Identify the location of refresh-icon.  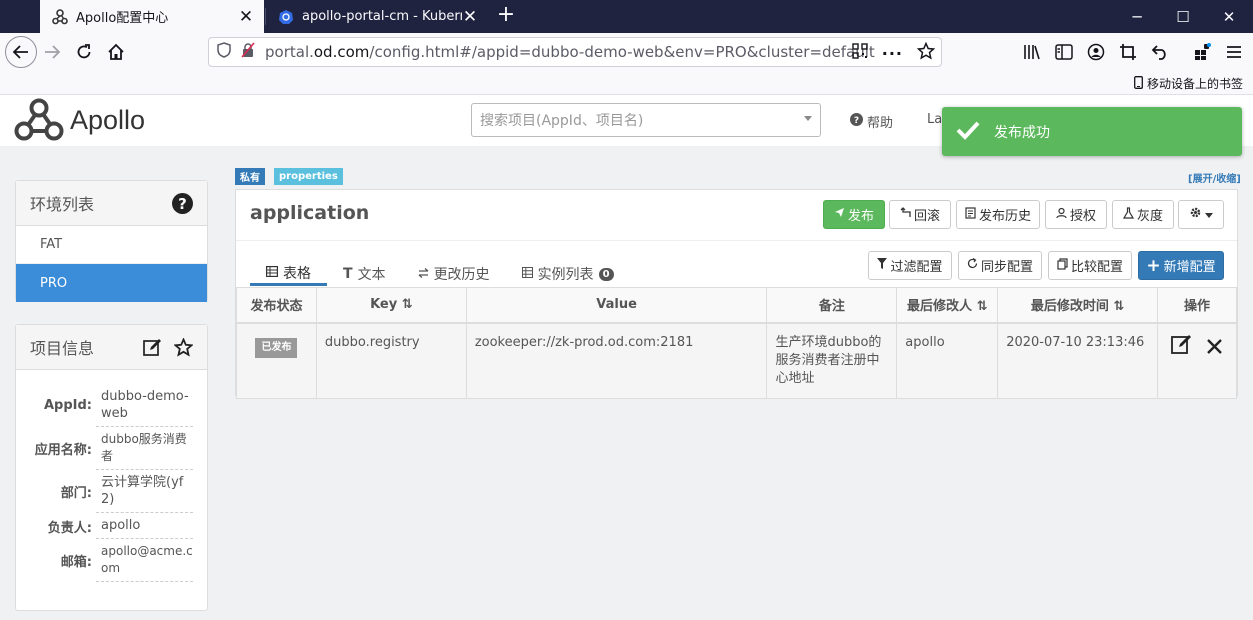
(972, 265).